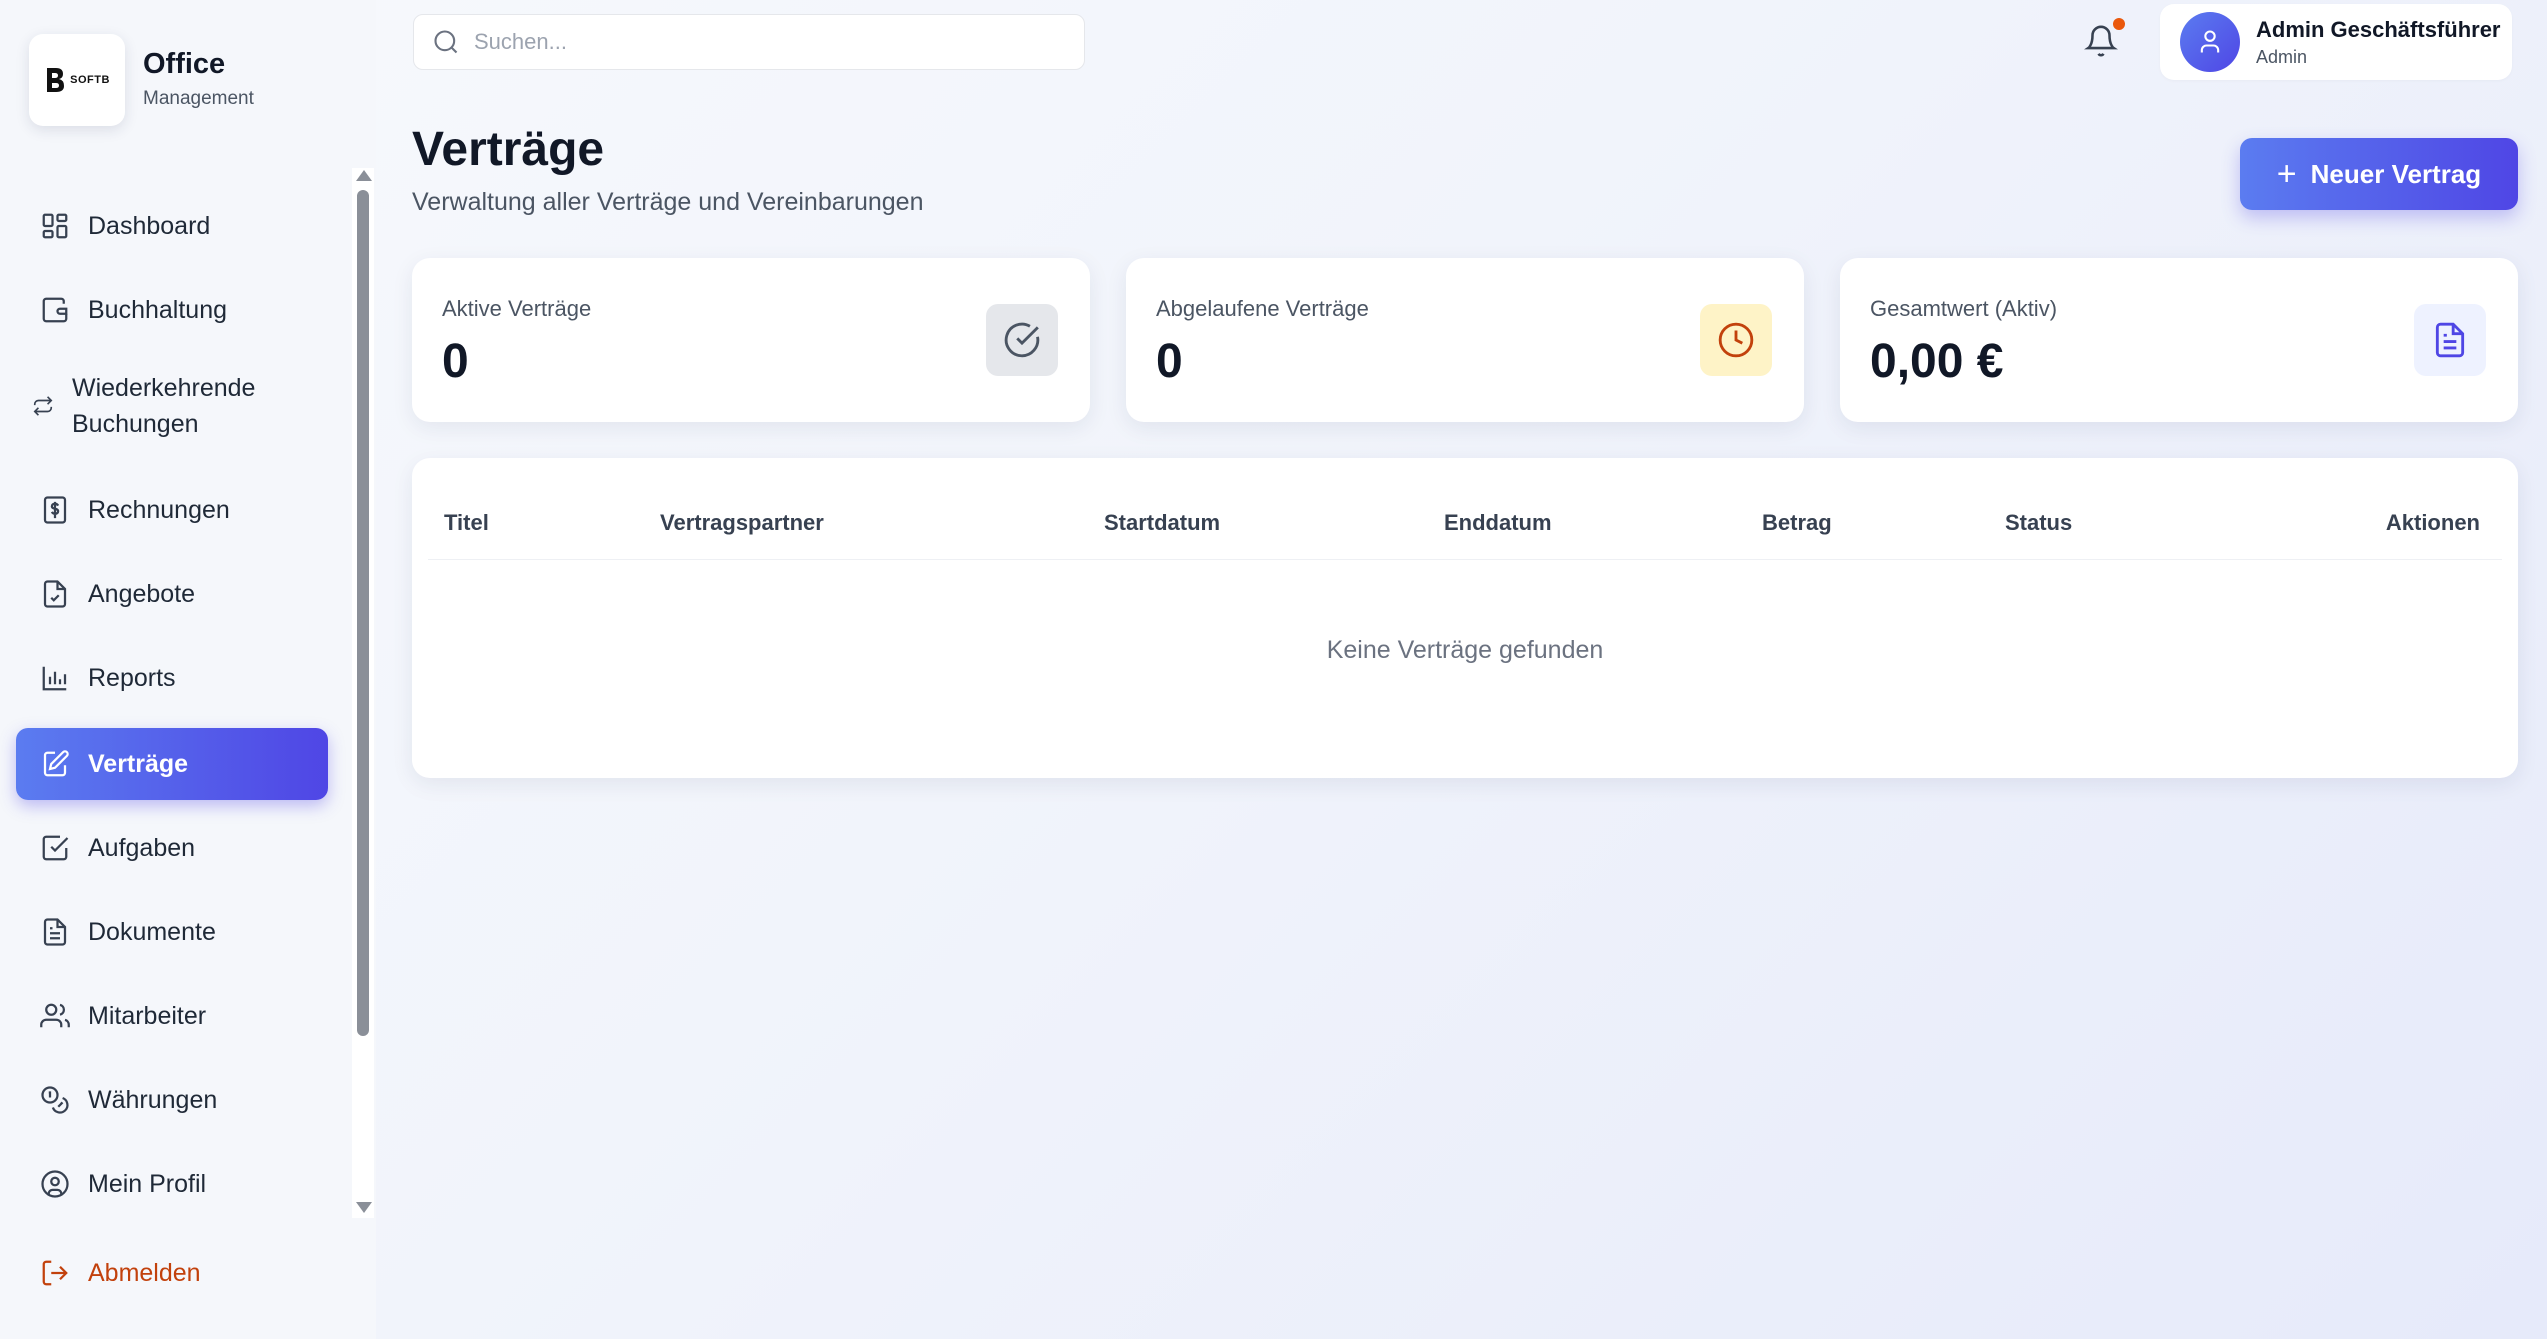 The image size is (2547, 1339). Describe the element at coordinates (184, 64) in the screenshot. I see `brand-title: Office` at that location.